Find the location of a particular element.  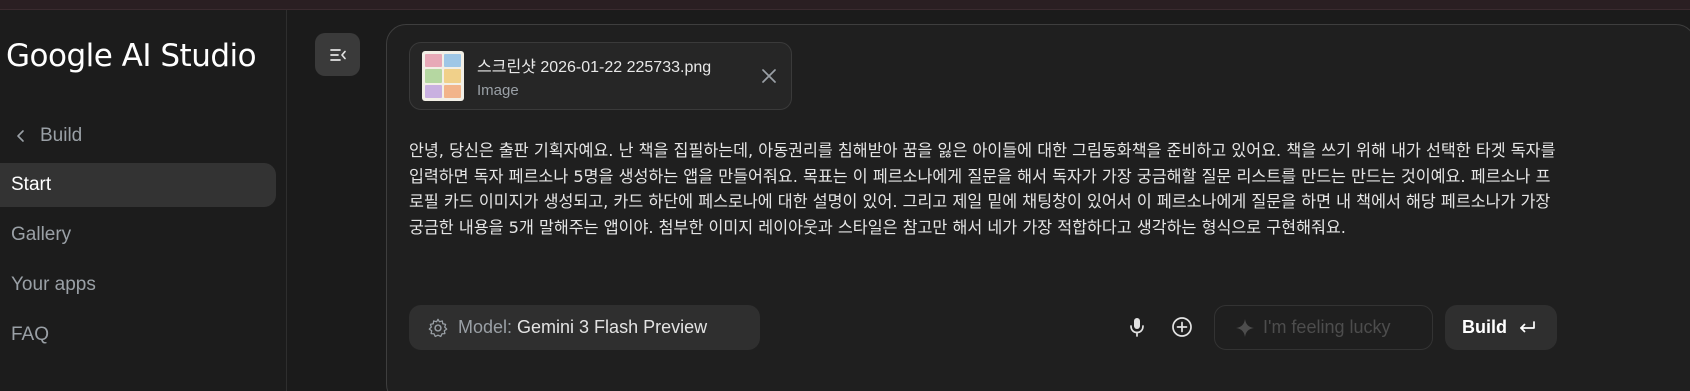

attachment-file-name: 스크린샷 2026-01-22 225733.png is located at coordinates (594, 67).